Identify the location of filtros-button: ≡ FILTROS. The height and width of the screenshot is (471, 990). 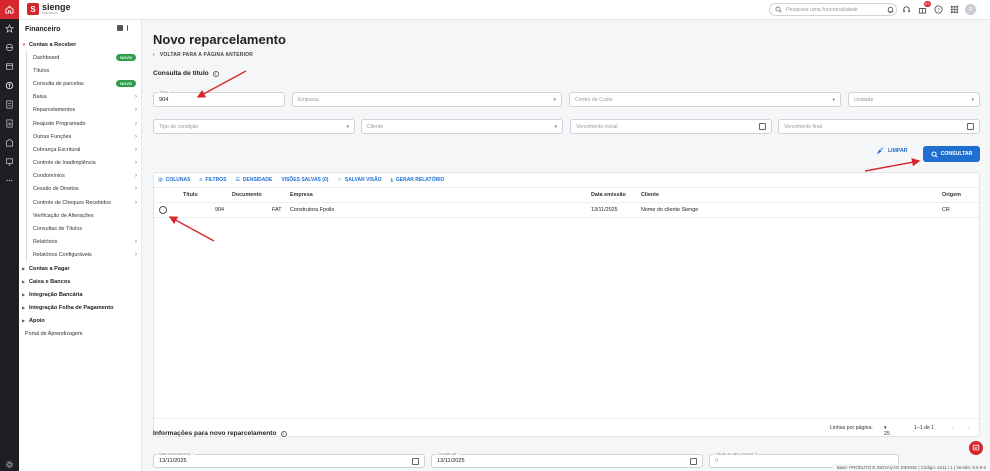
(212, 180).